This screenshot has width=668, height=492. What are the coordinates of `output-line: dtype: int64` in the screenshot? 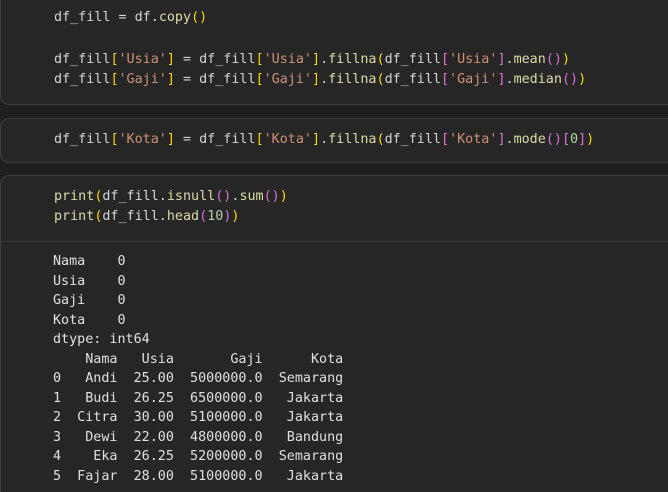 It's located at (101, 339).